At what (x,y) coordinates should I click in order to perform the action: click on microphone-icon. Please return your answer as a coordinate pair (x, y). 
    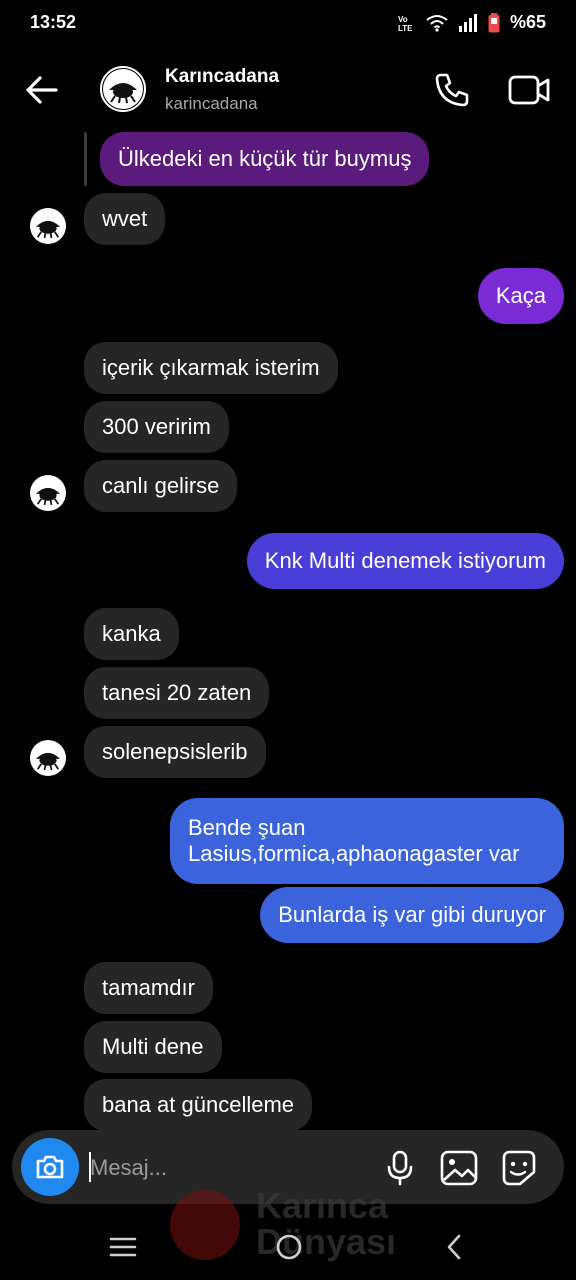
    Looking at the image, I should click on (400, 1168).